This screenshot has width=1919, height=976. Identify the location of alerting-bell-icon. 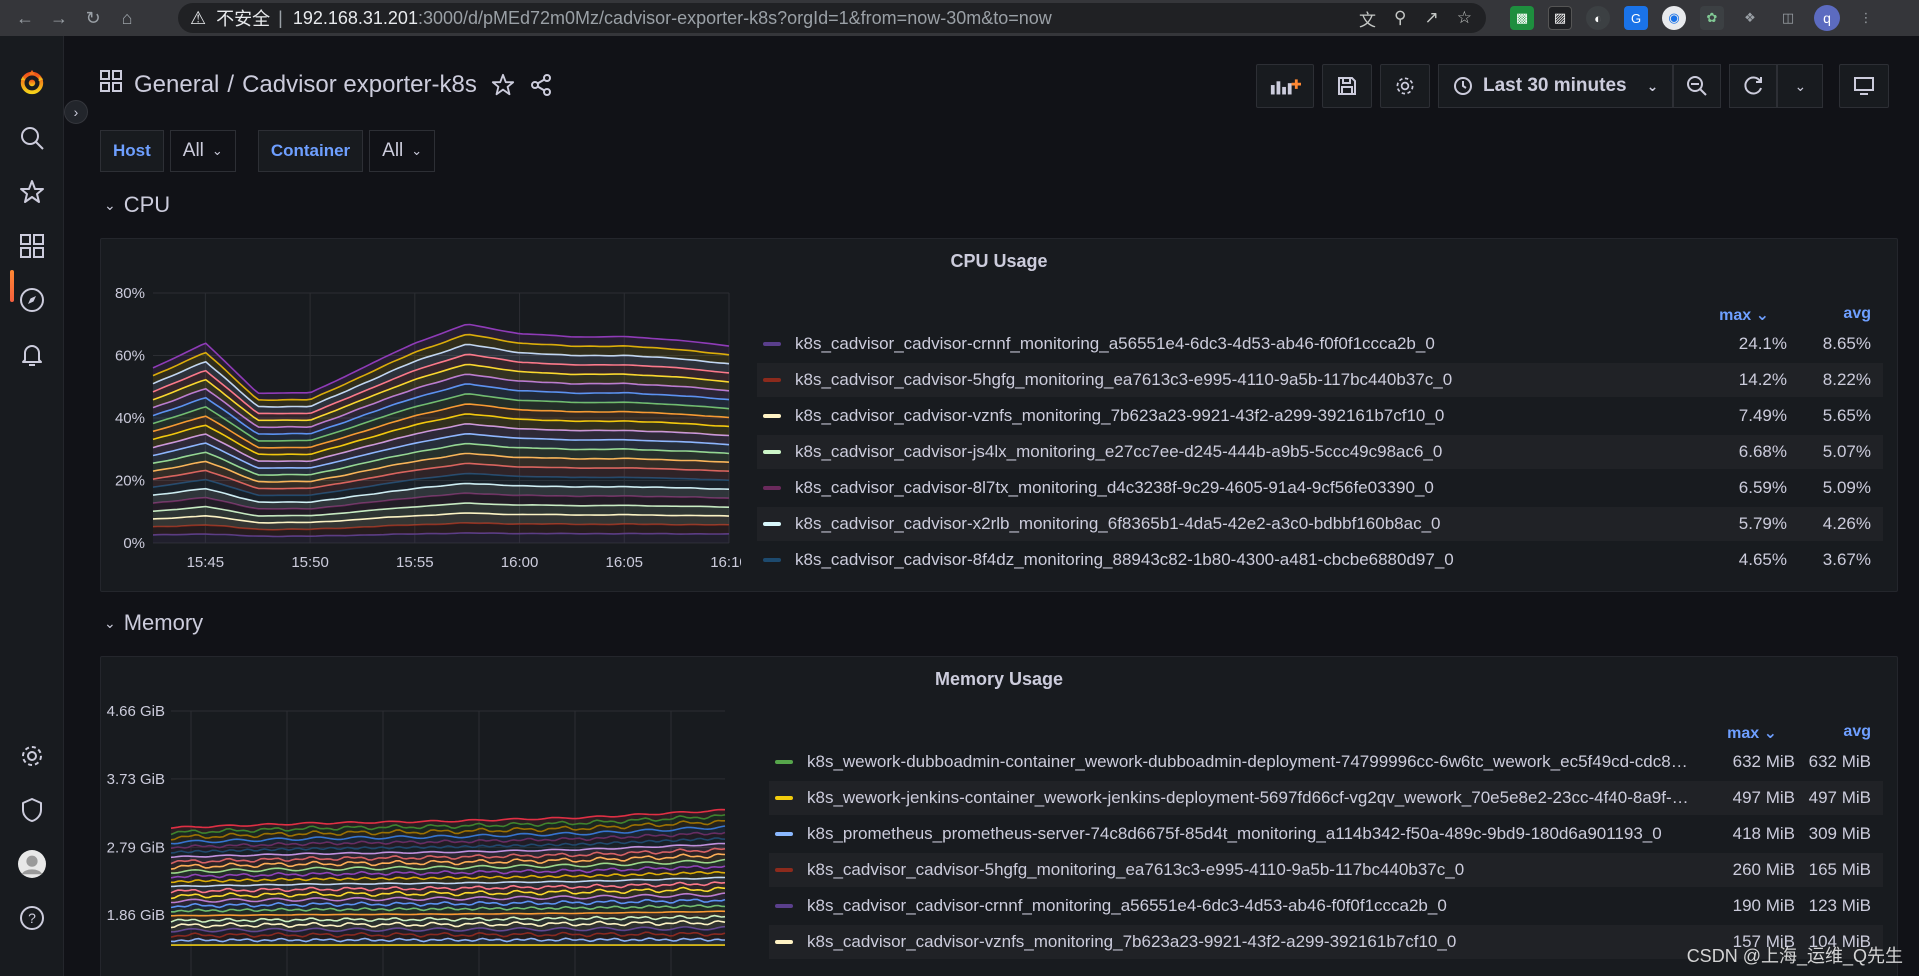
(32, 354).